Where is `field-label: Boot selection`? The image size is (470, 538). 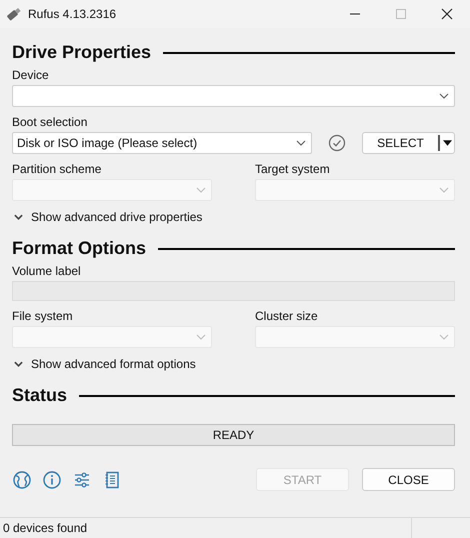 field-label: Boot selection is located at coordinates (50, 122).